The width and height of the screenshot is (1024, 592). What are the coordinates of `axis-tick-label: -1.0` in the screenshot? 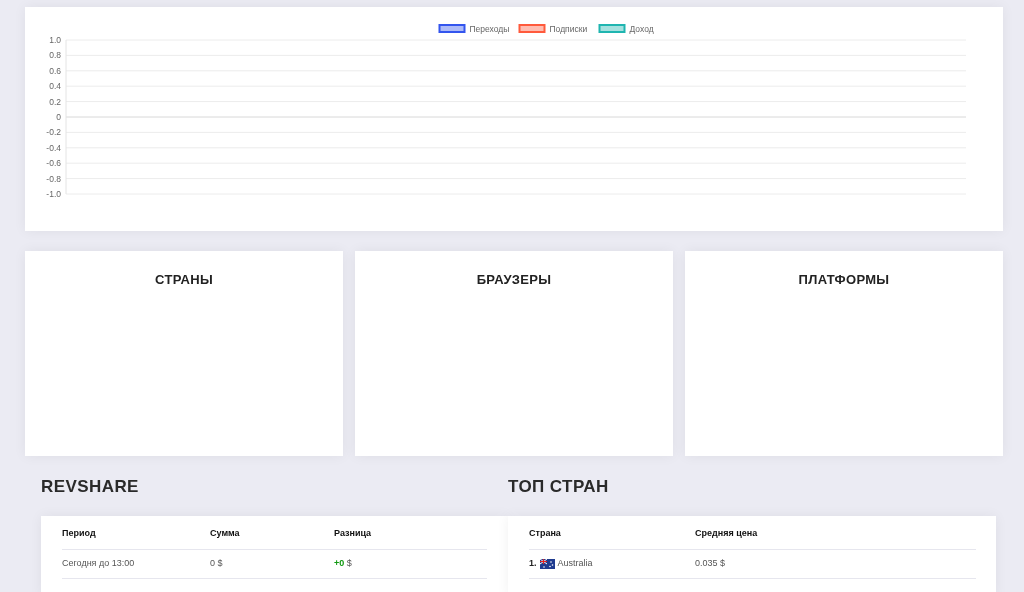 It's located at (53, 194).